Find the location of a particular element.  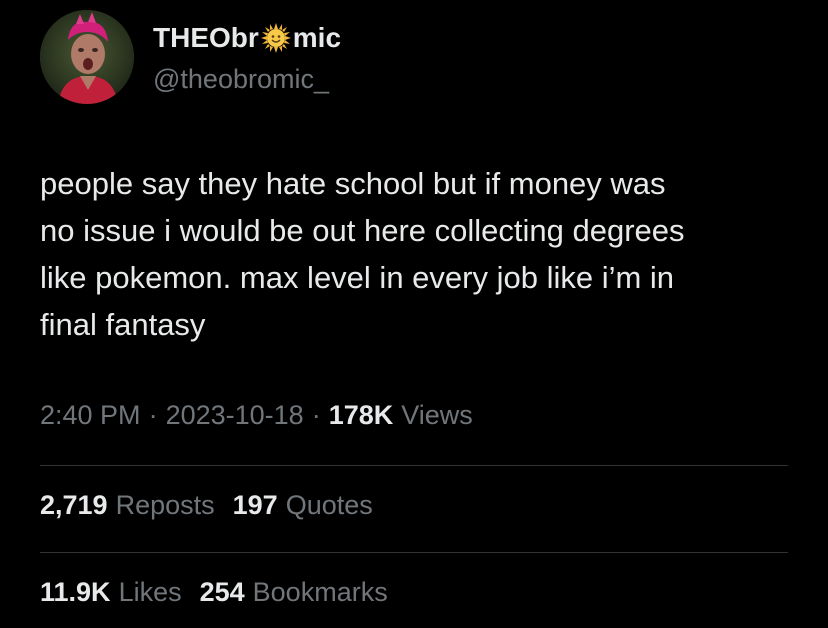

reposts-label: Reposts is located at coordinates (165, 505).